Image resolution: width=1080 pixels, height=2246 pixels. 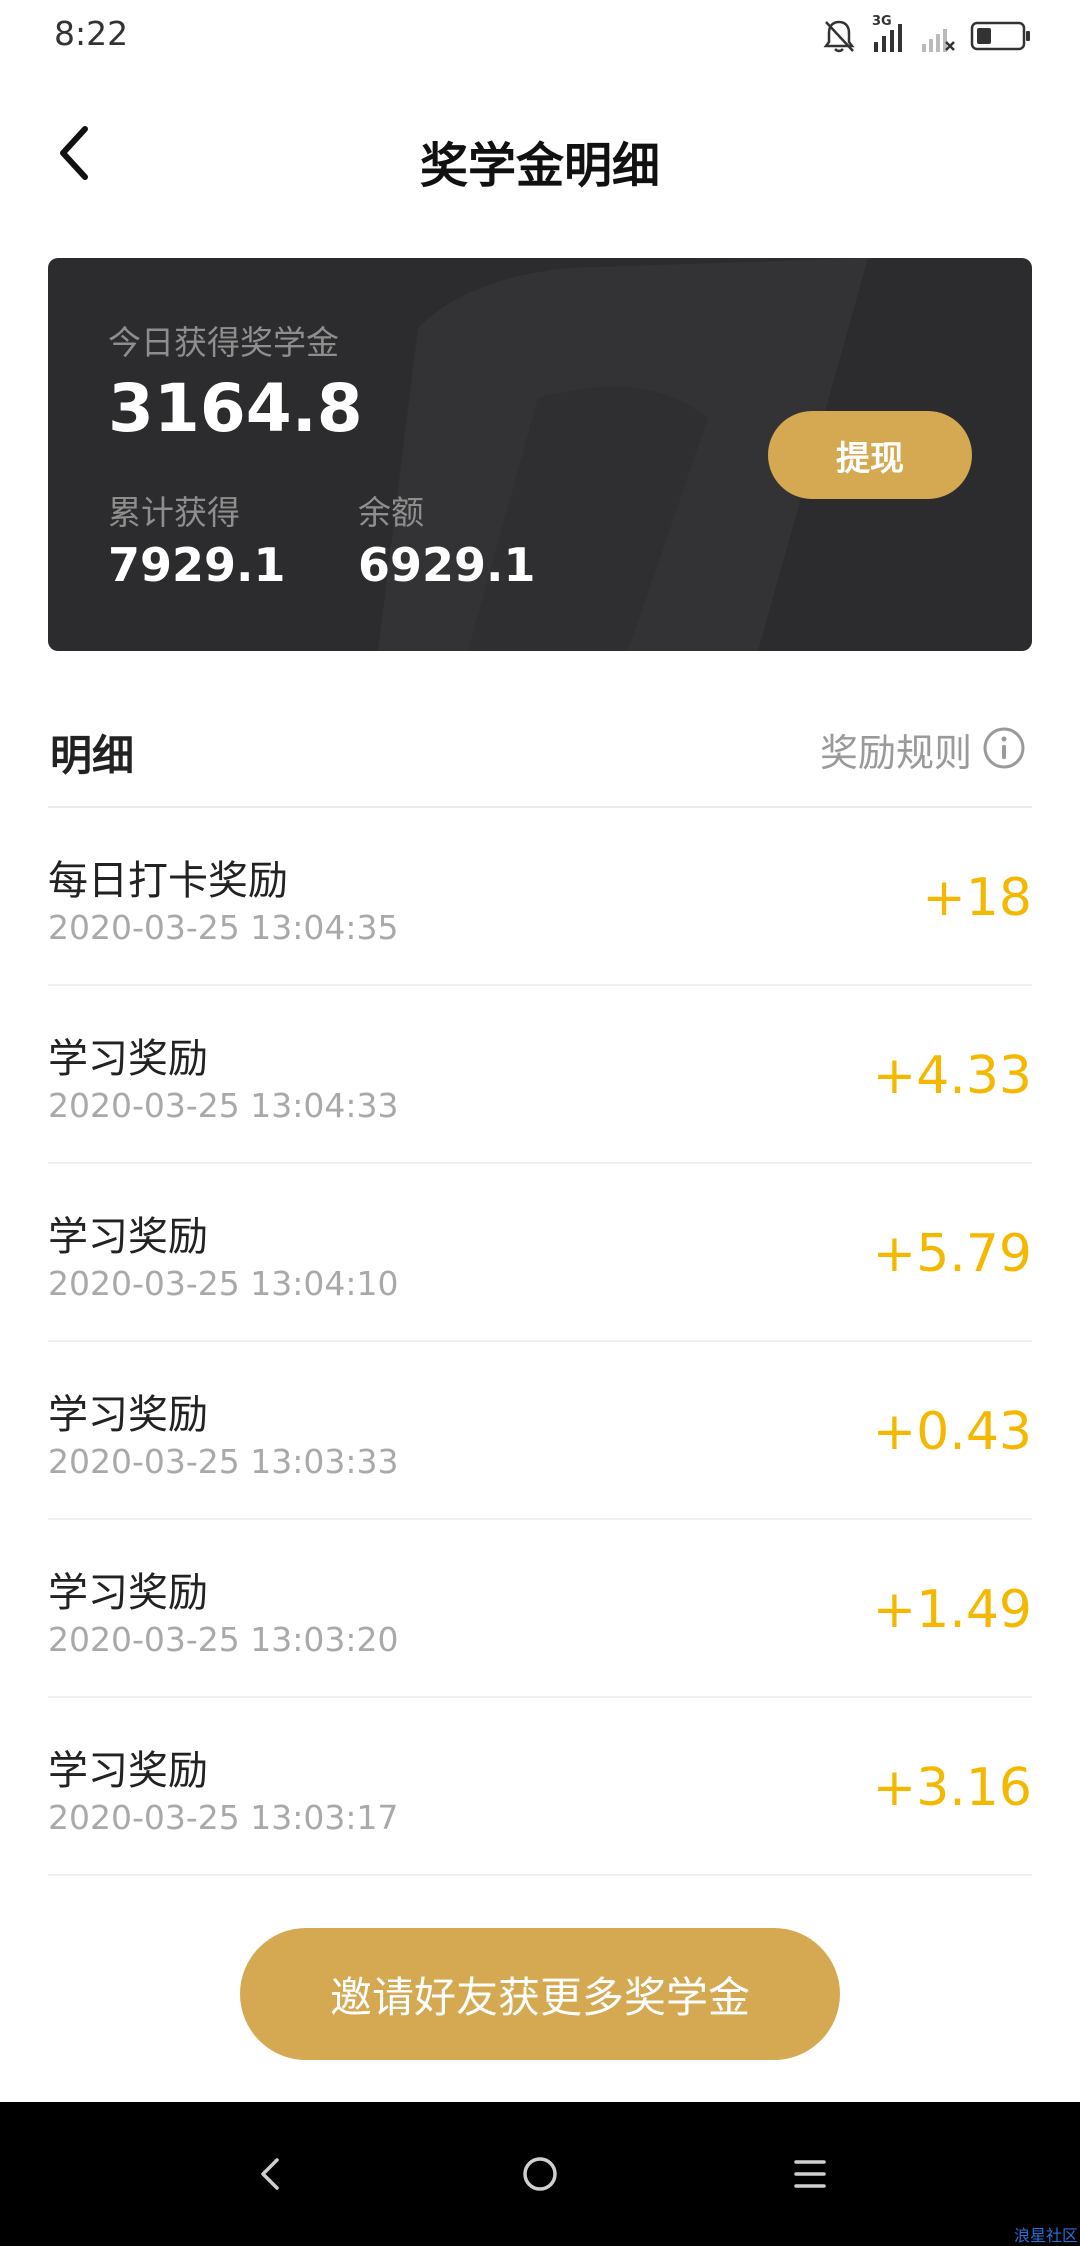 I want to click on record-amount: +3.16, so click(x=952, y=1788).